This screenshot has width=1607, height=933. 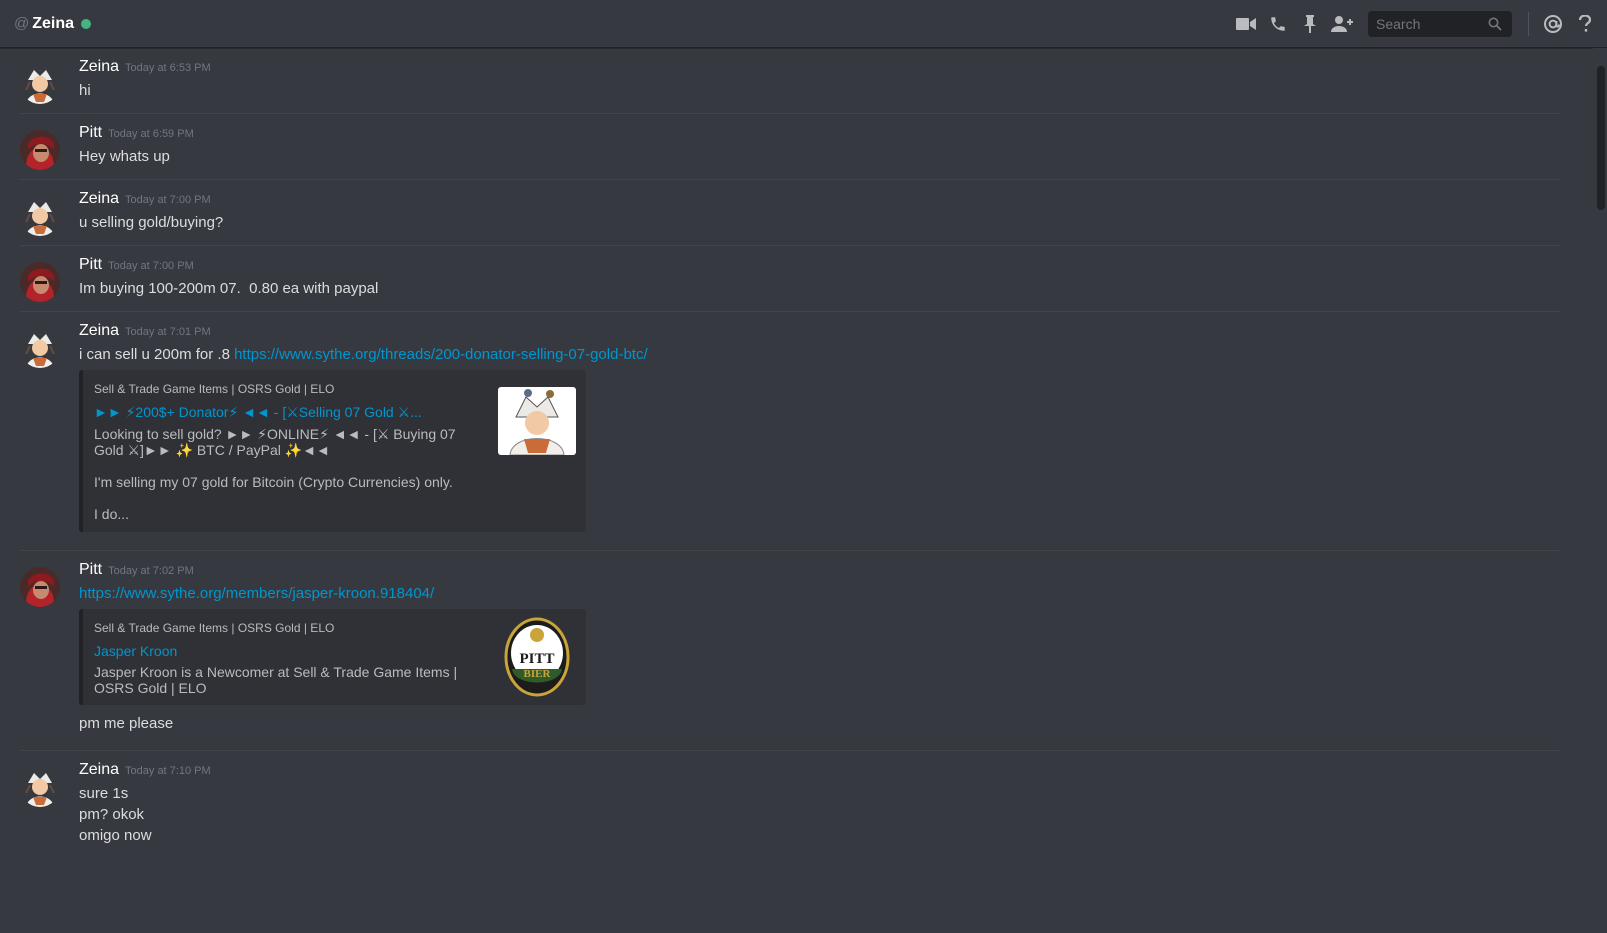 I want to click on voice-call-icon, so click(x=1278, y=24).